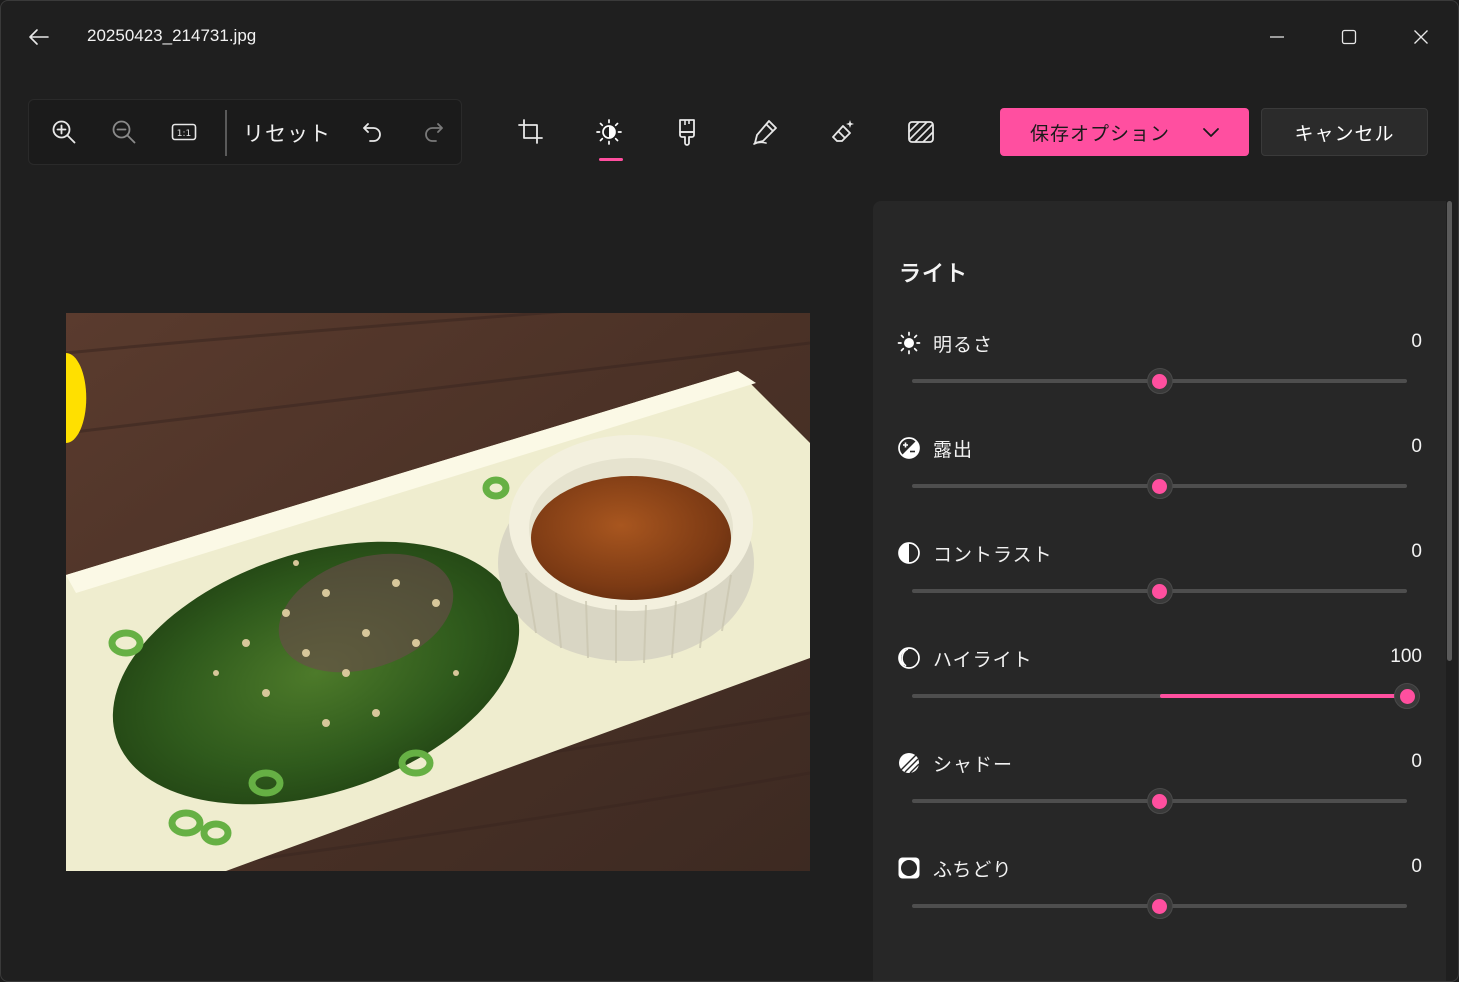 The width and height of the screenshot is (1459, 982). I want to click on shadow-slider, so click(1159, 801).